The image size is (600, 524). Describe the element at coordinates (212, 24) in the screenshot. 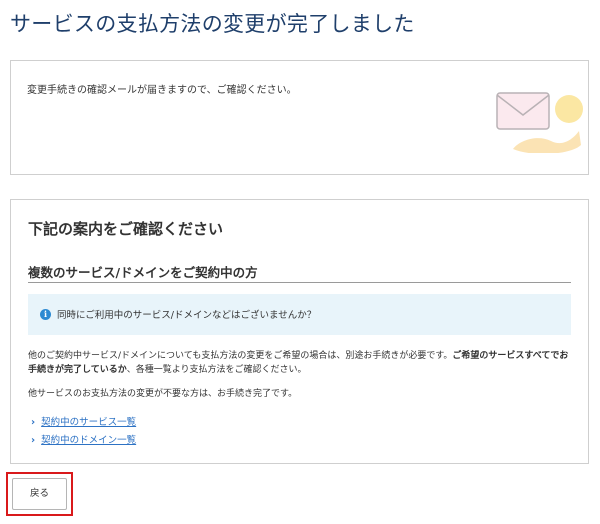

I see `page-title: サービスの支払方法の変更が完了しました` at that location.